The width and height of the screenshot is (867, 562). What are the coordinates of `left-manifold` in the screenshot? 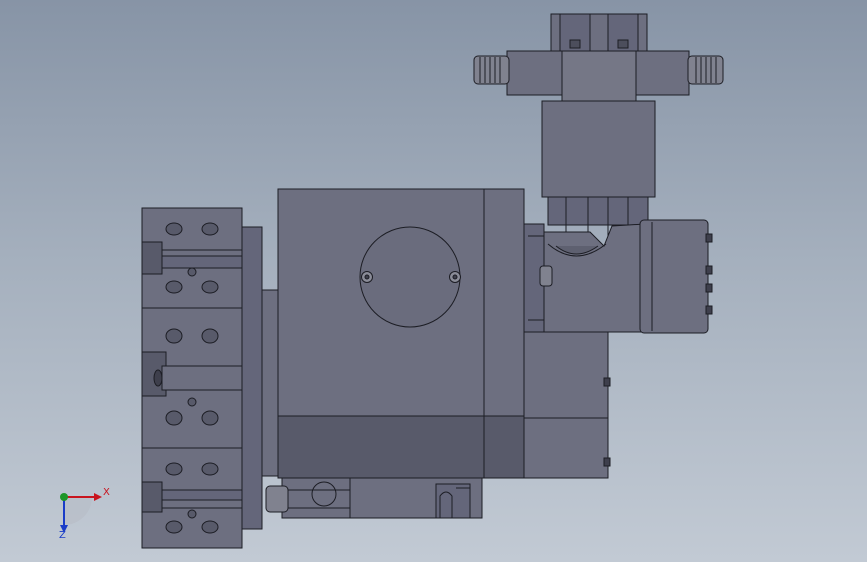 It's located at (192, 378).